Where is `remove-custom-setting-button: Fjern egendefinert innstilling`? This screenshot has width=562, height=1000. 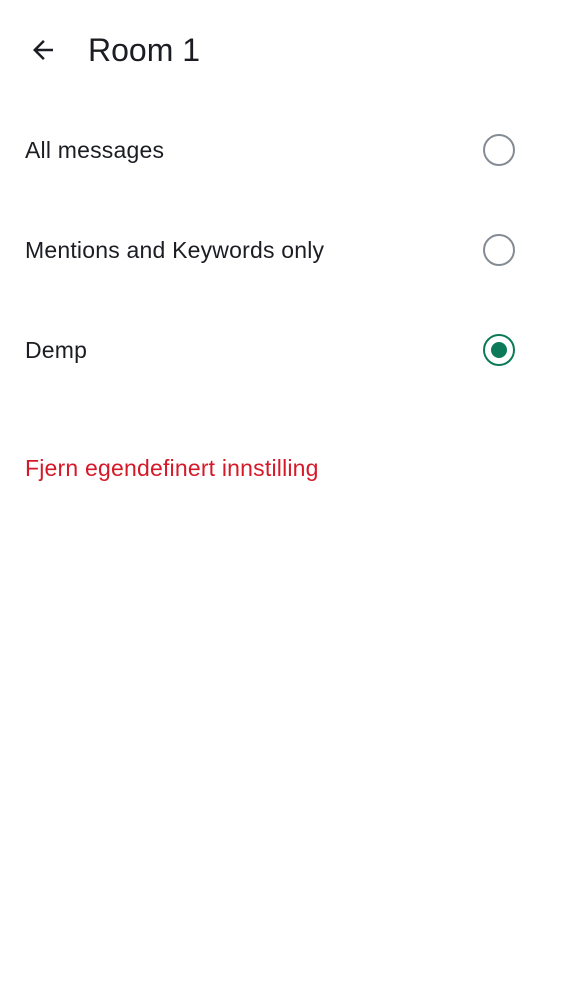
remove-custom-setting-button: Fjern egendefinert innstilling is located at coordinates (172, 468).